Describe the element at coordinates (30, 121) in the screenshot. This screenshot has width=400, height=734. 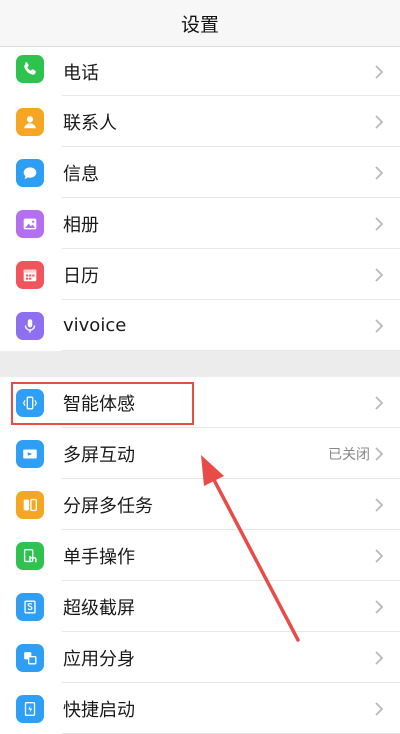
I see `contacts-icon` at that location.